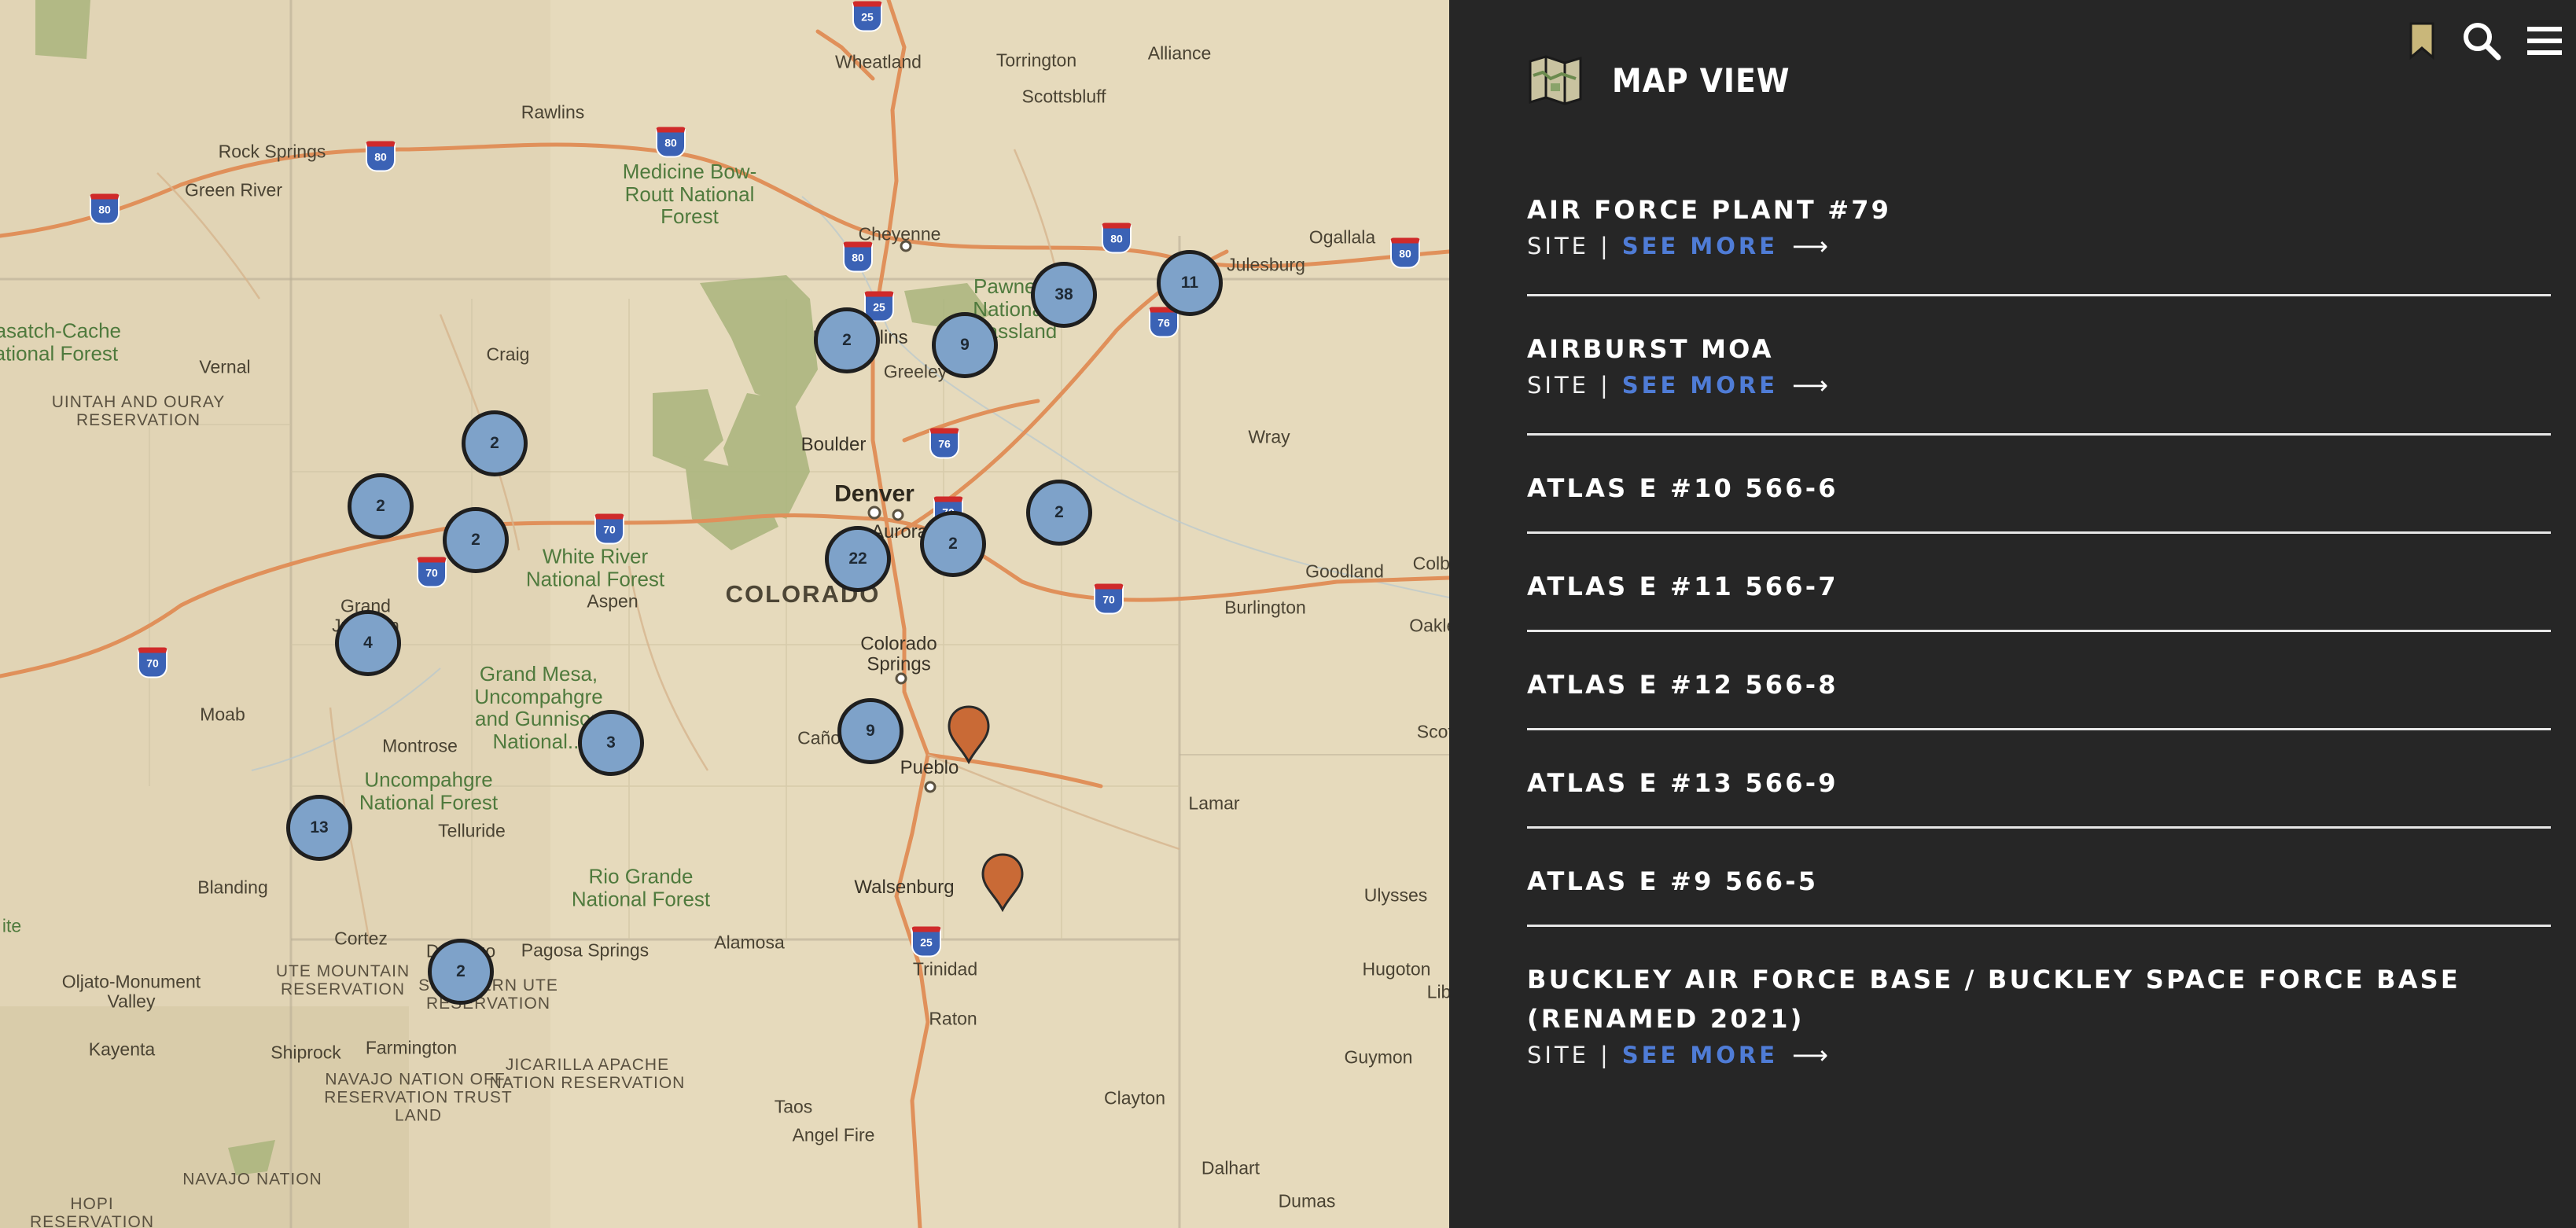 This screenshot has width=2576, height=1228. I want to click on map-label: Ogallala, so click(1342, 237).